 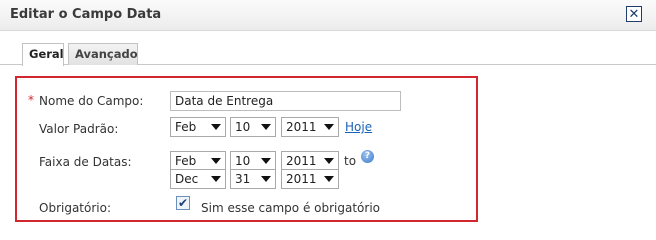 I want to click on nome-label: Nome do Campo:, so click(x=91, y=101).